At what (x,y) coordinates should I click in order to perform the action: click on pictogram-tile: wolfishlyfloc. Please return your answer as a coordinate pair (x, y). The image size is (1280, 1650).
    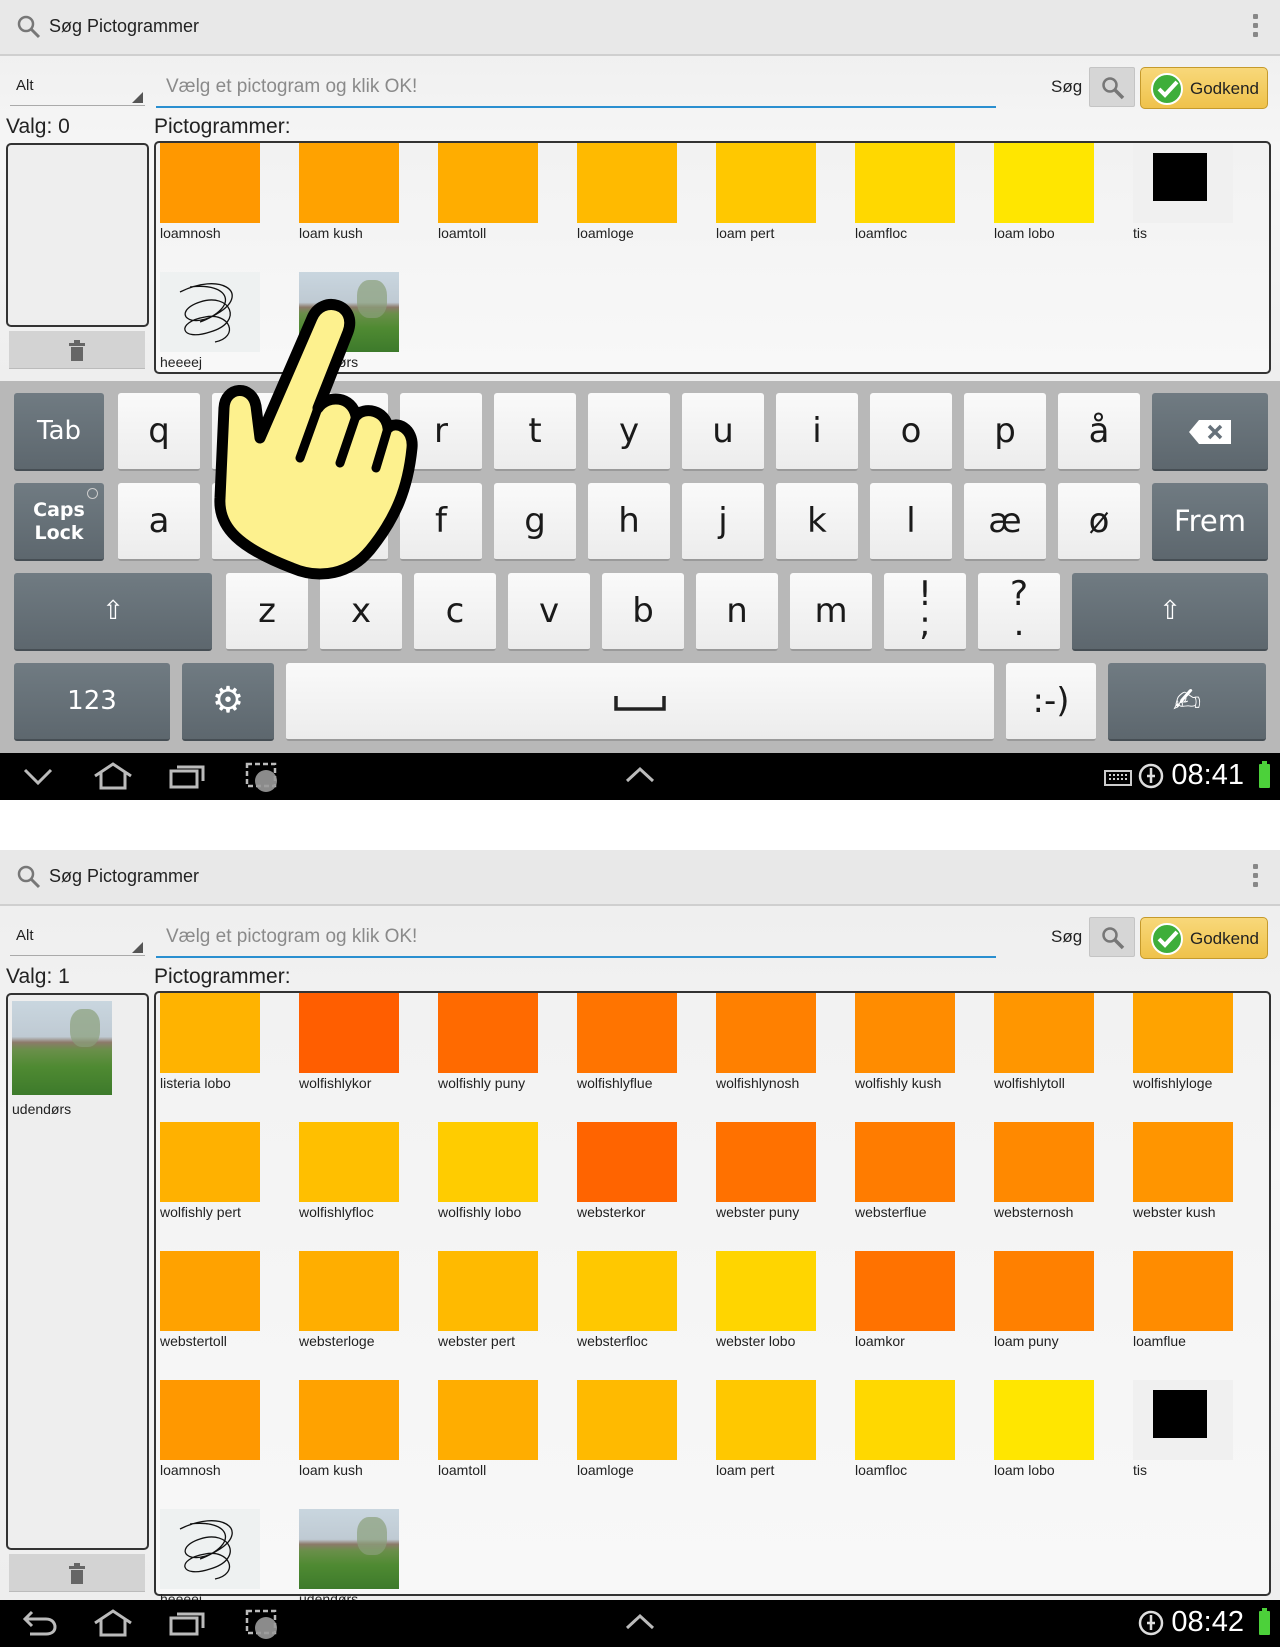
    Looking at the image, I should click on (364, 1183).